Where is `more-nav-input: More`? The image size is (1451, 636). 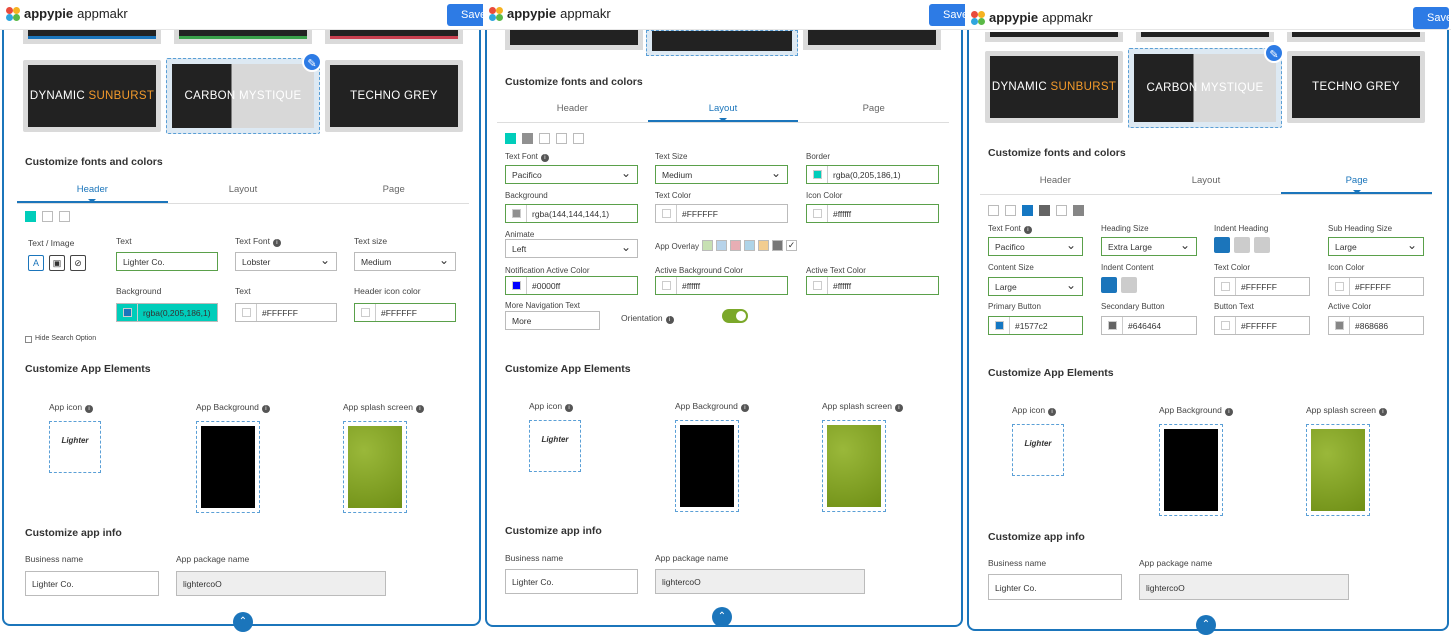 more-nav-input: More is located at coordinates (552, 320).